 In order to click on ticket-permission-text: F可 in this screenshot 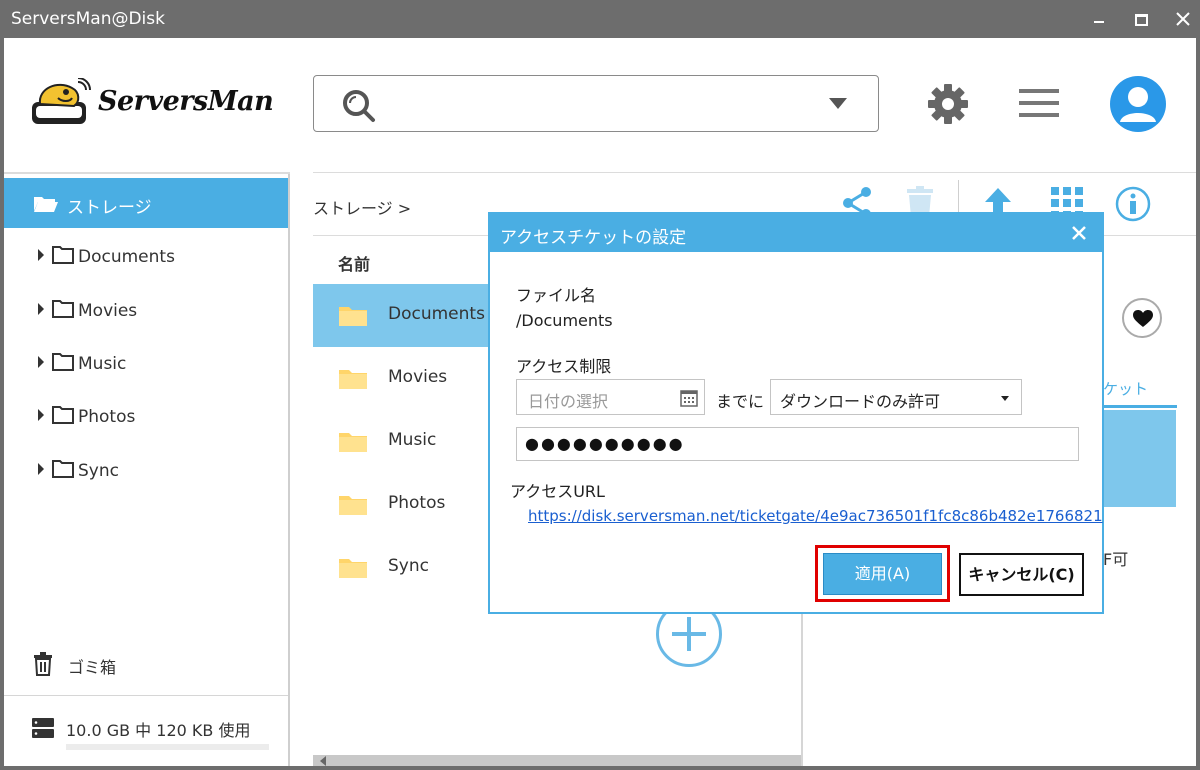, I will do `click(1116, 559)`.